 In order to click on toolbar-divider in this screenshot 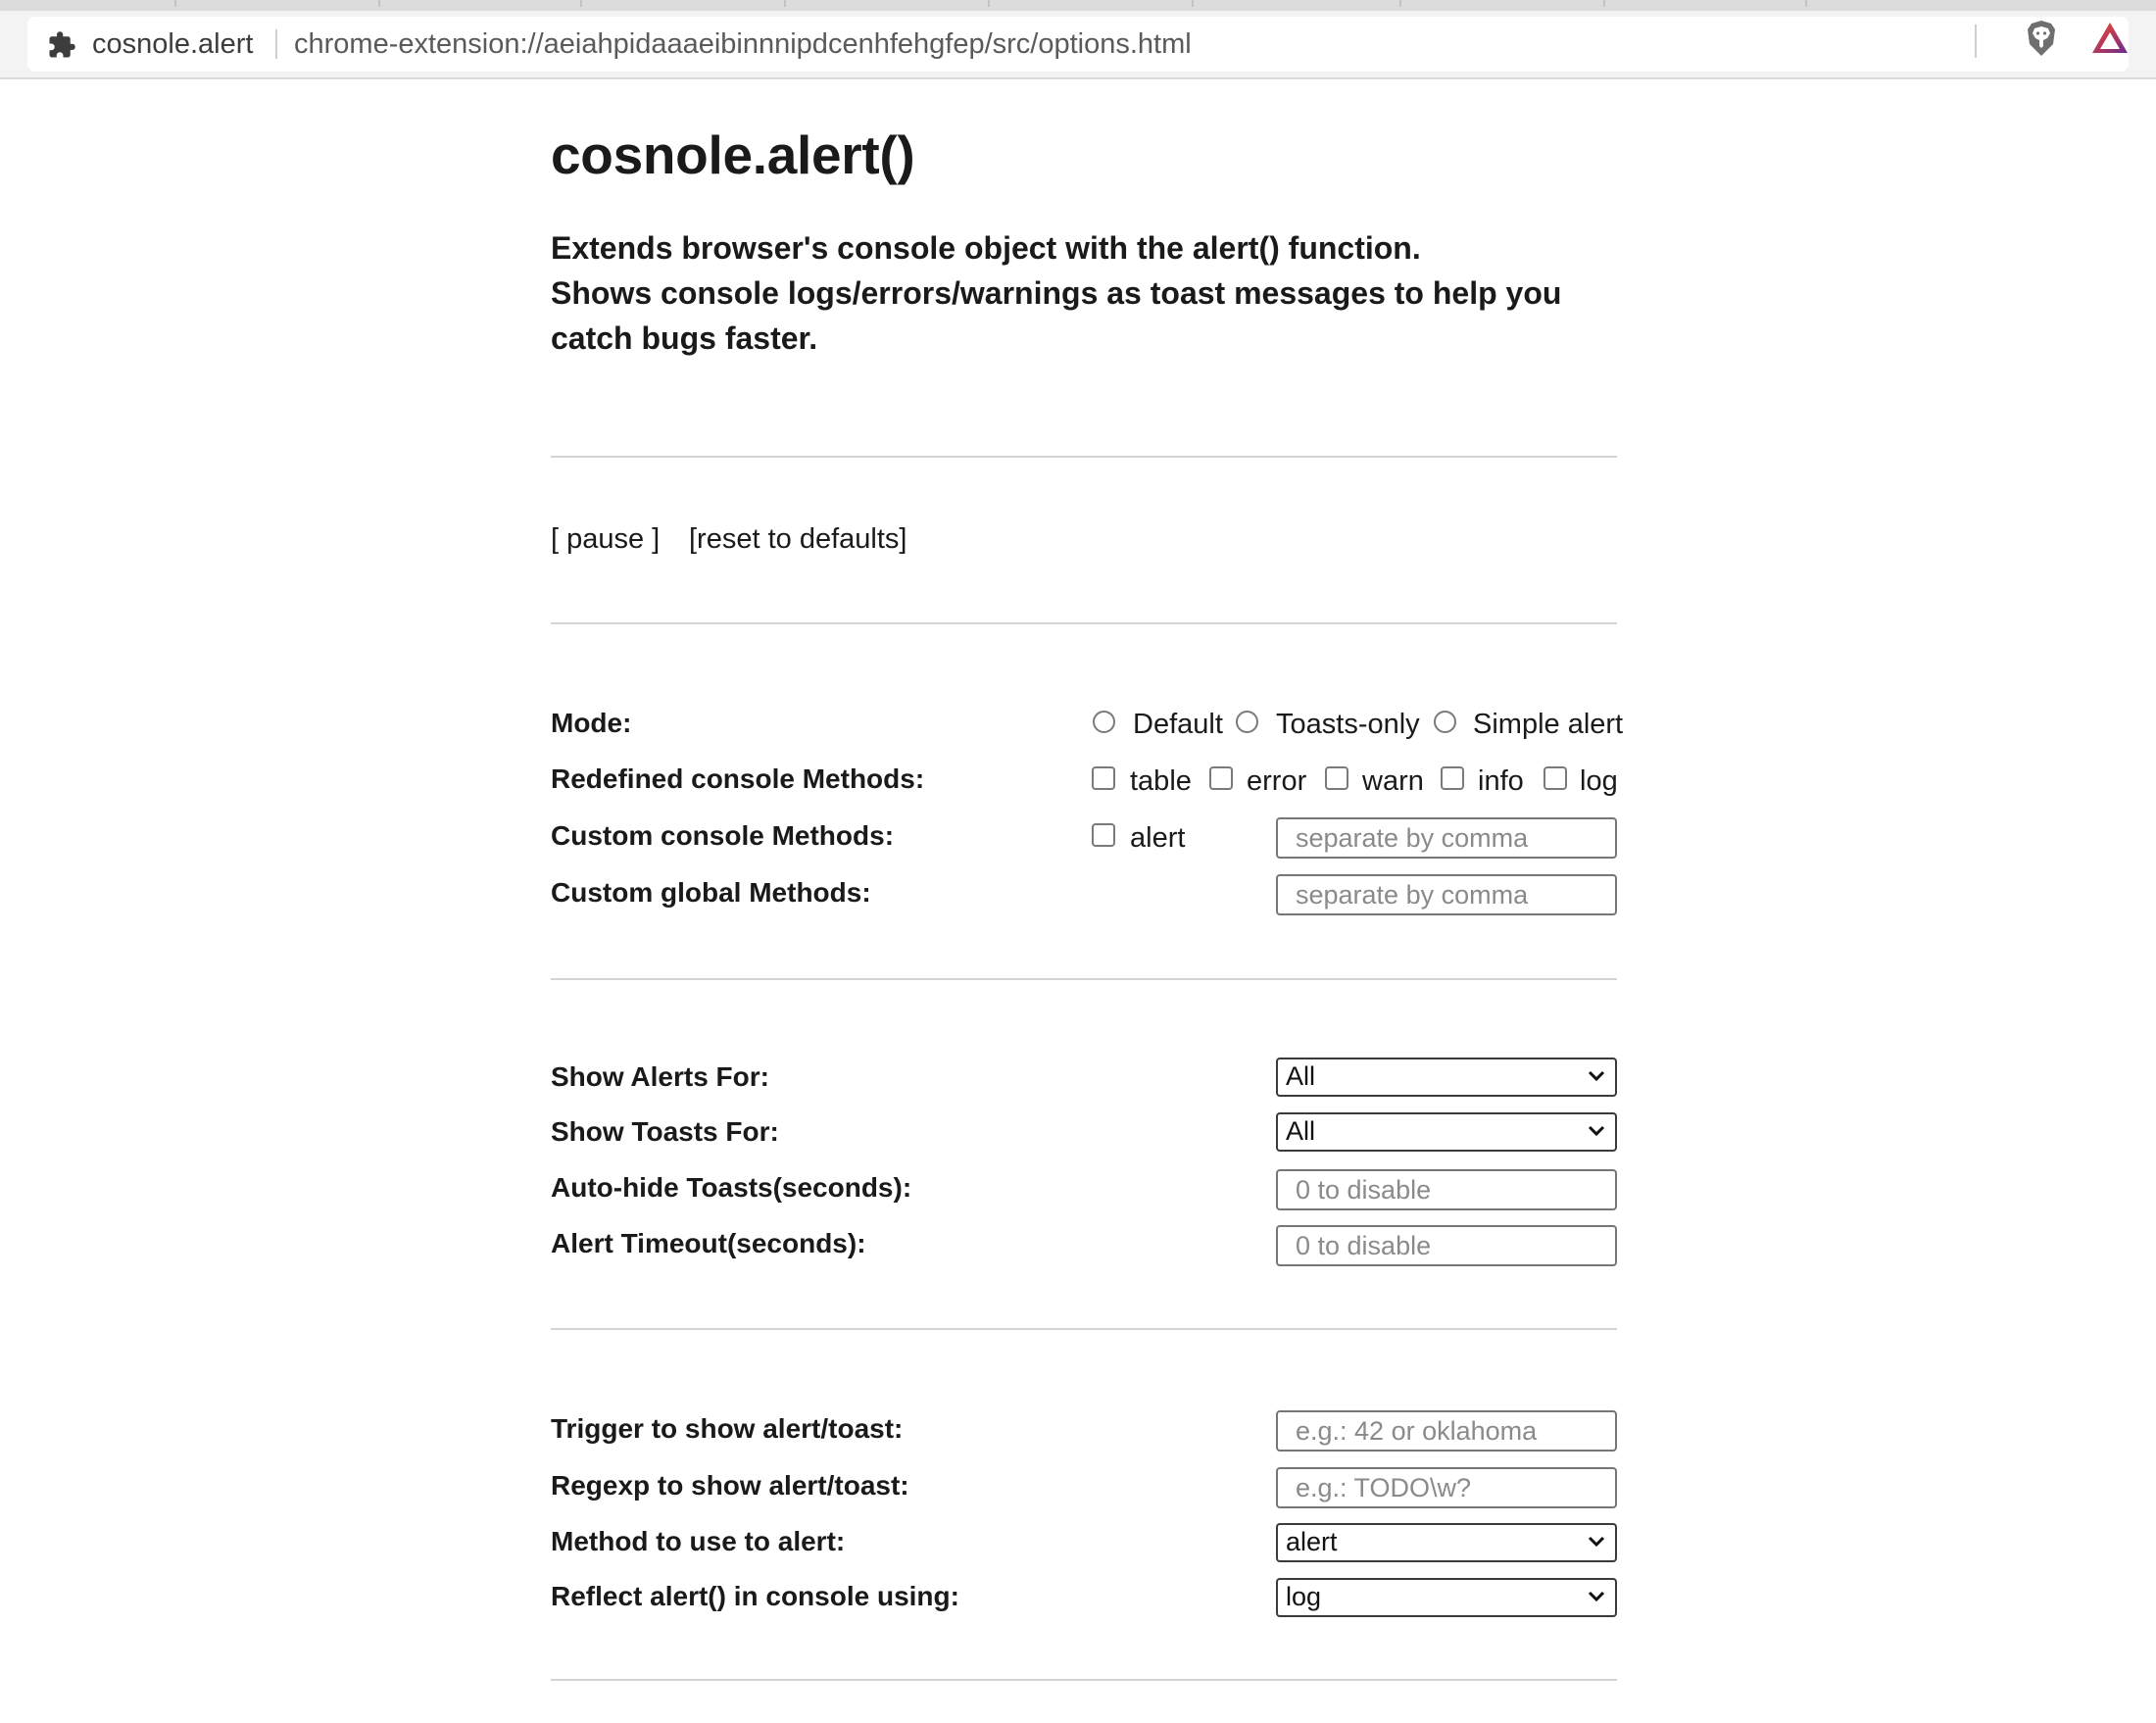, I will do `click(1976, 41)`.